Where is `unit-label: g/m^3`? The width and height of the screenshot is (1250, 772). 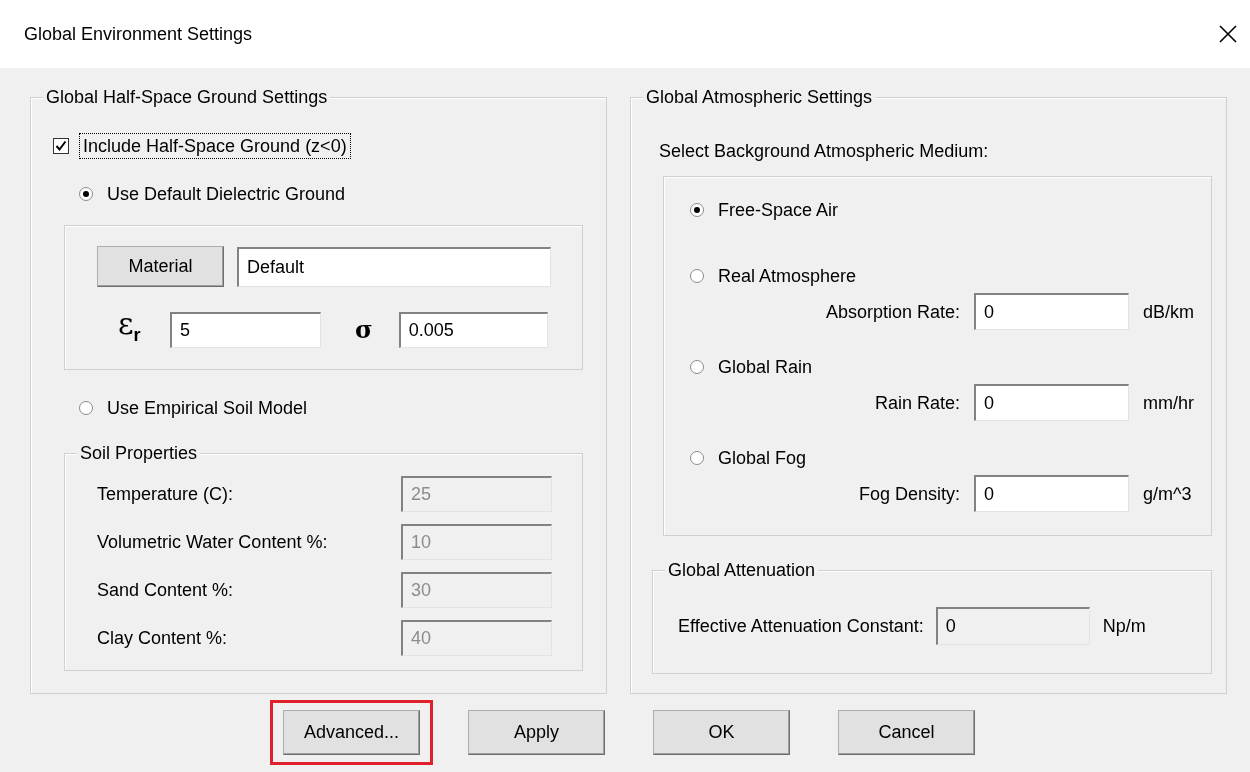
unit-label: g/m^3 is located at coordinates (1167, 493).